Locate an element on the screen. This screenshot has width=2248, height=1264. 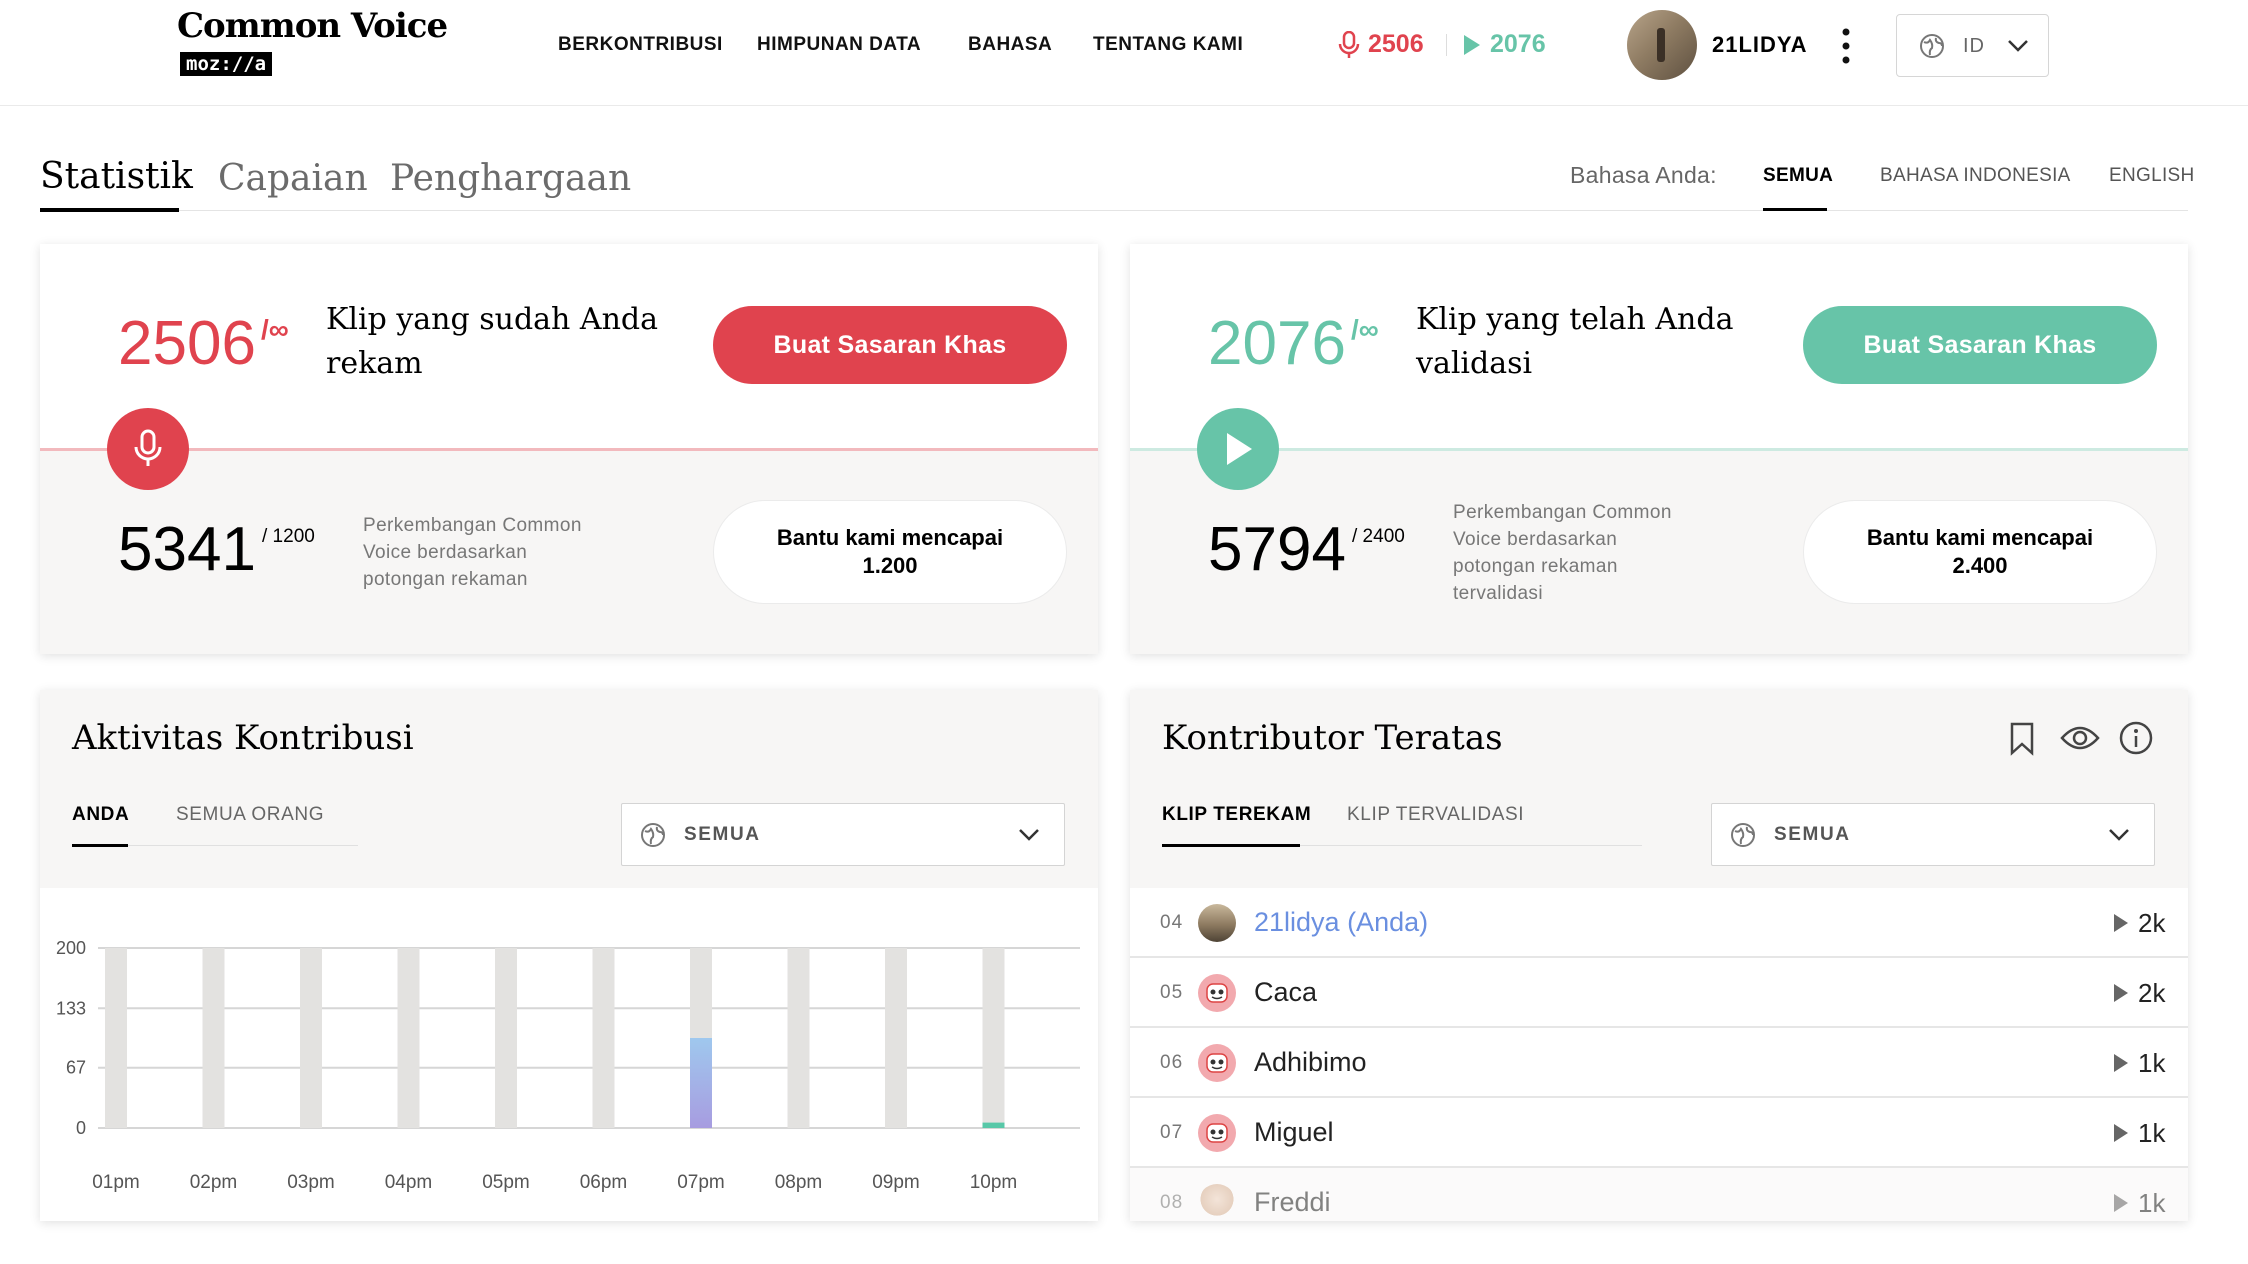
nav-tentang-kami: TENTANG KAMI is located at coordinates (1168, 45).